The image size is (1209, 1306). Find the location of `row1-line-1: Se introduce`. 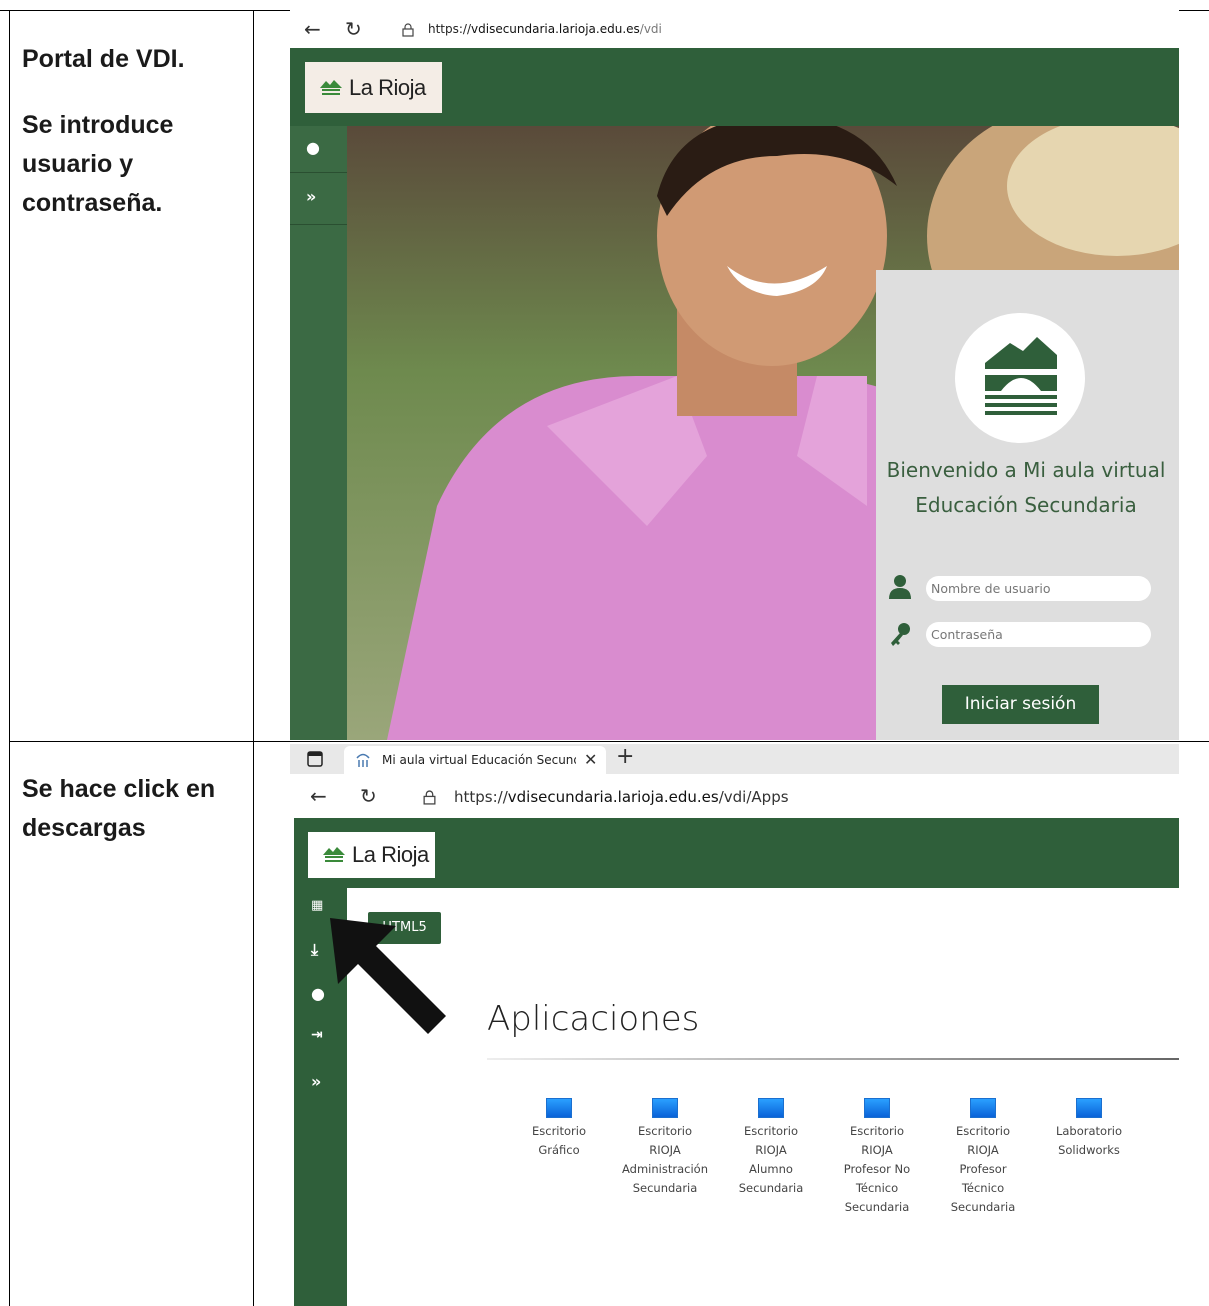

row1-line-1: Se introduce is located at coordinates (98, 125).